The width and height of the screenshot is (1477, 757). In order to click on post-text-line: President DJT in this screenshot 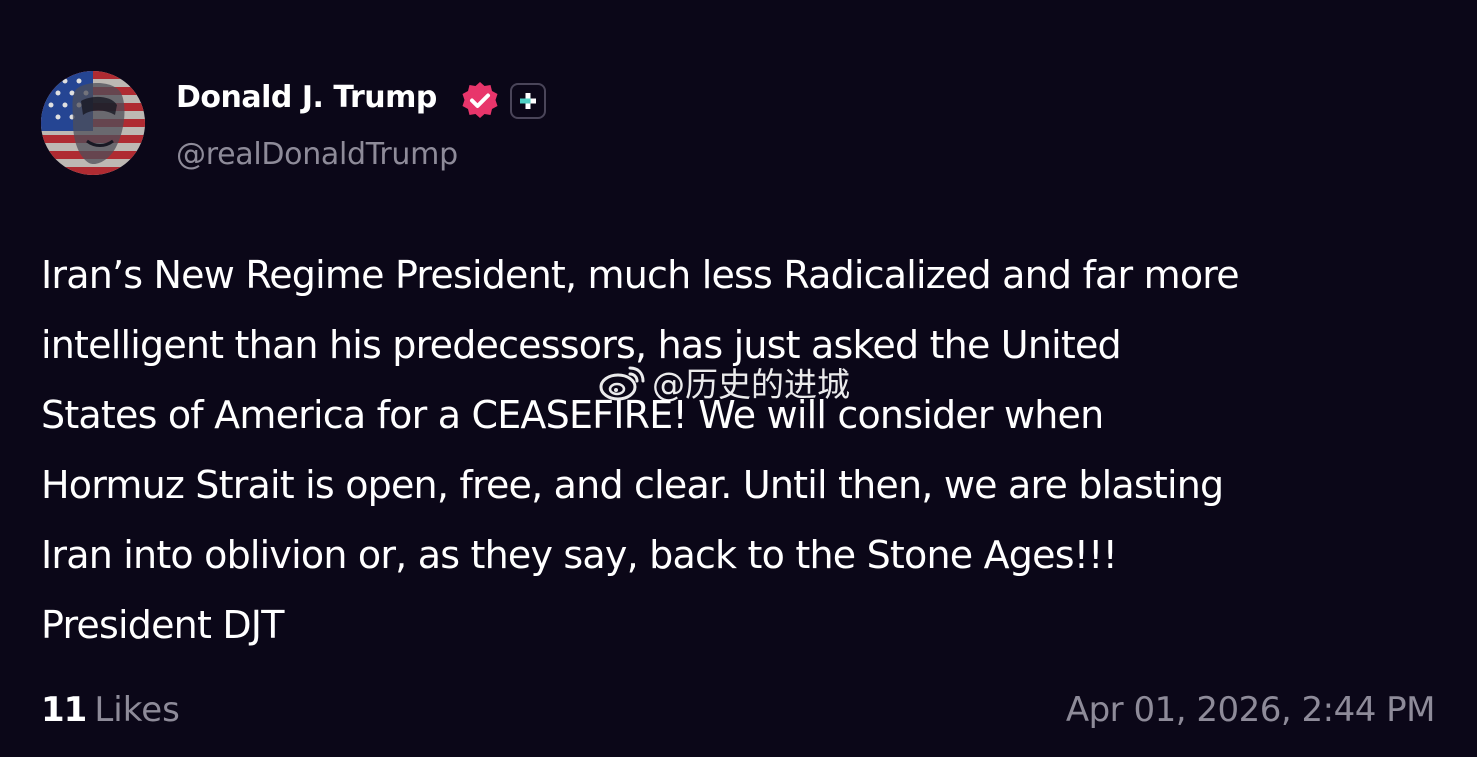, I will do `click(162, 625)`.